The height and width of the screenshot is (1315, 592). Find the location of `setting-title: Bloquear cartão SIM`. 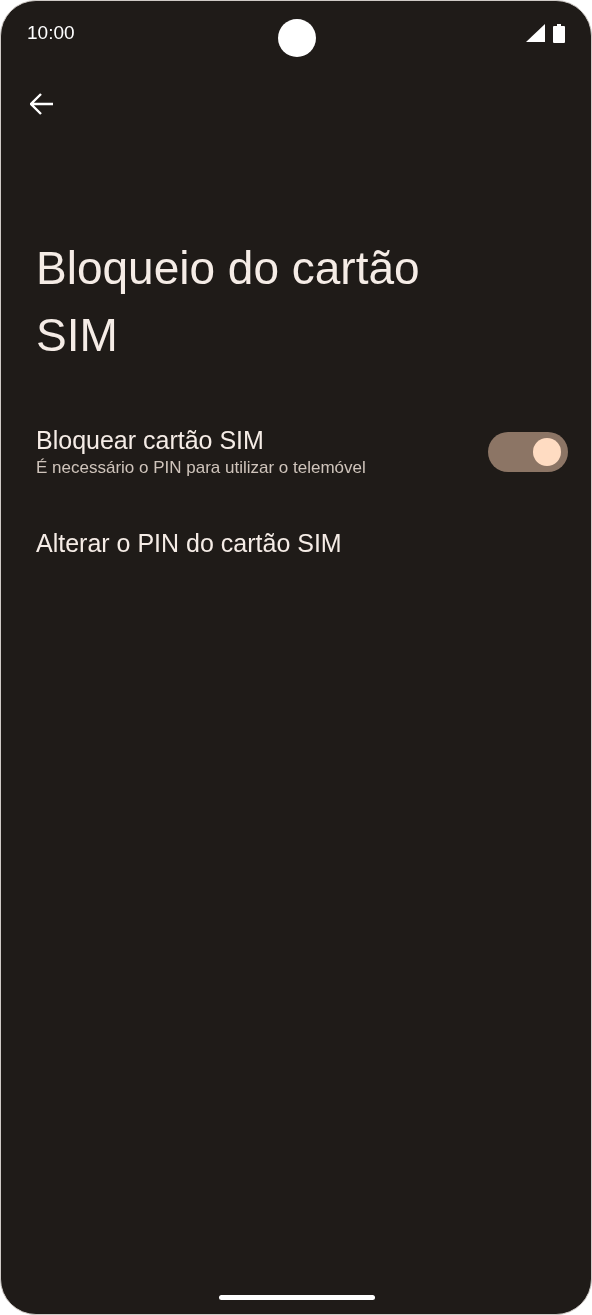

setting-title: Bloquear cartão SIM is located at coordinates (262, 440).